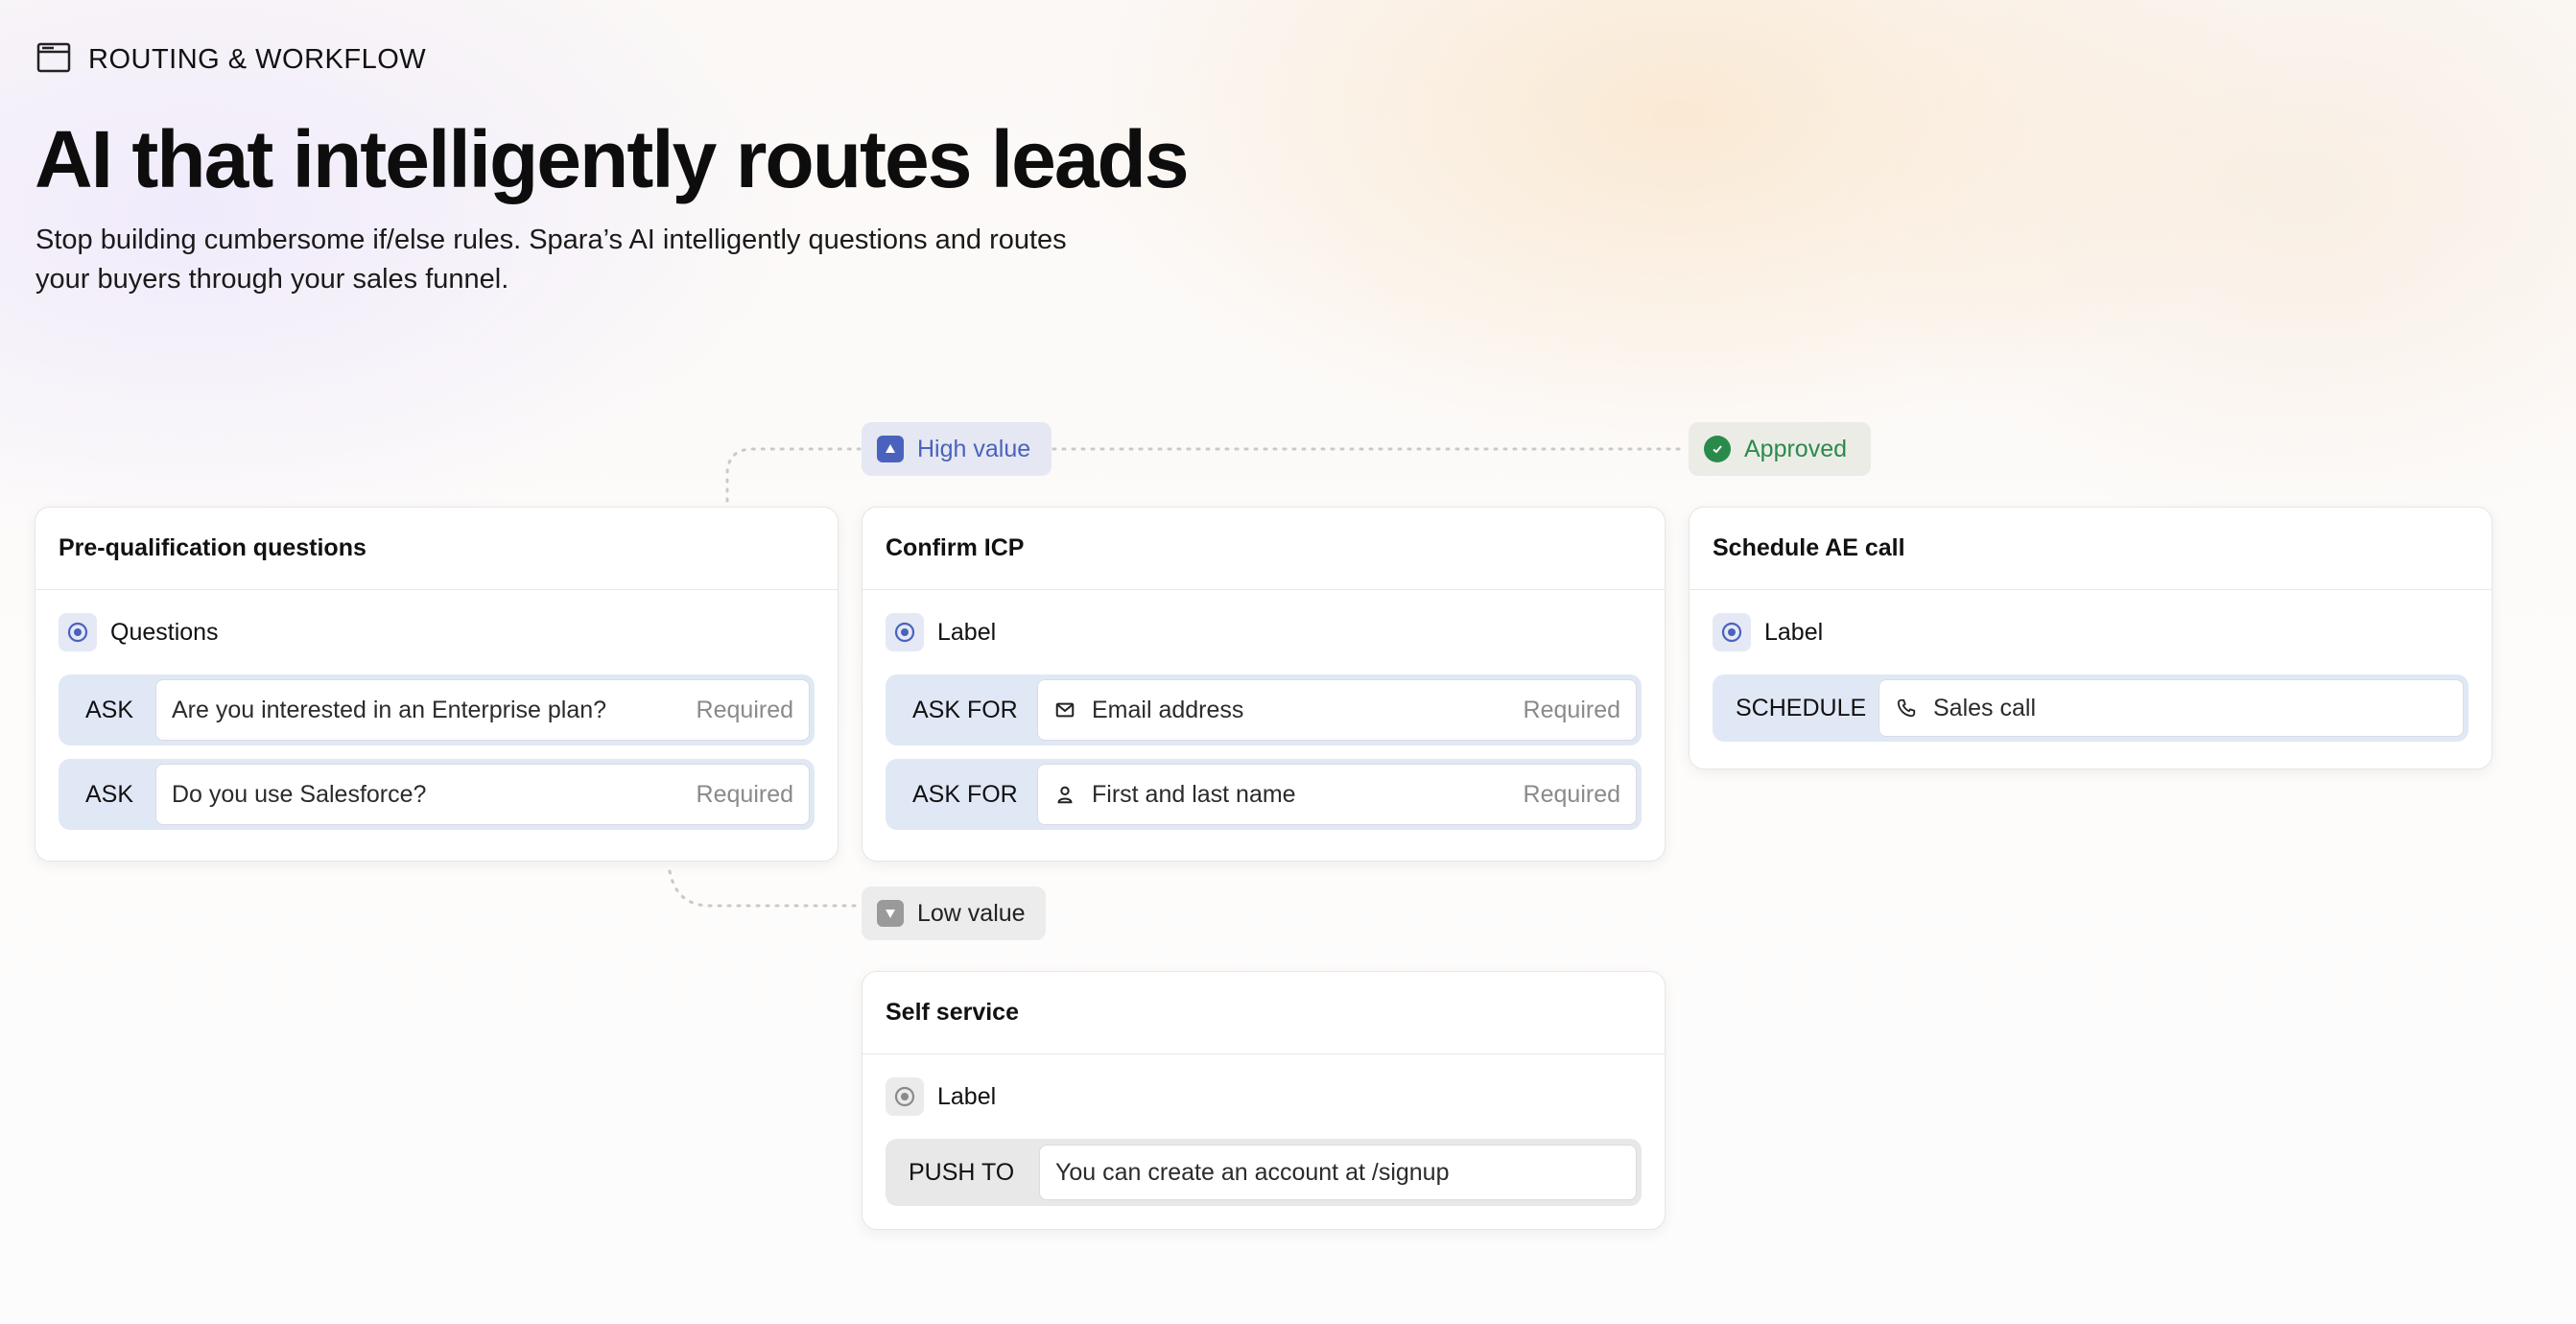  Describe the element at coordinates (1718, 449) in the screenshot. I see `check-circle-icon` at that location.